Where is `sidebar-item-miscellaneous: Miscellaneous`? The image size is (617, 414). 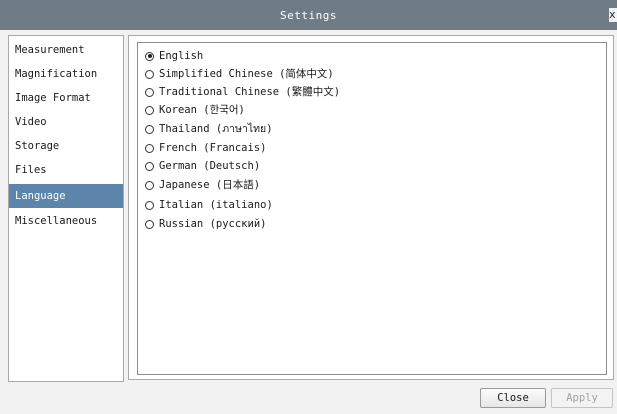 sidebar-item-miscellaneous: Miscellaneous is located at coordinates (66, 221).